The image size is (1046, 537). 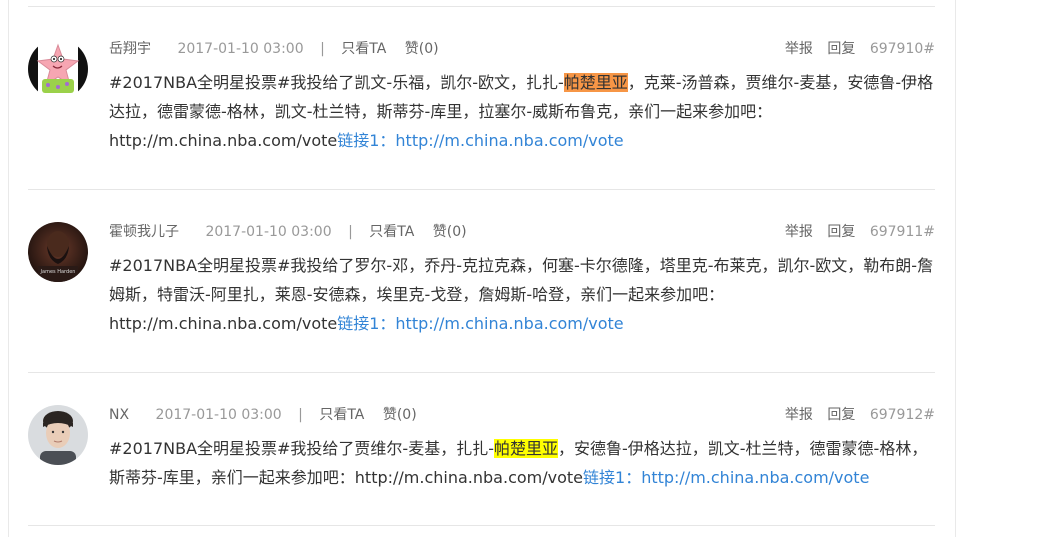 I want to click on avatar-caption: James Harden, so click(x=58, y=272).